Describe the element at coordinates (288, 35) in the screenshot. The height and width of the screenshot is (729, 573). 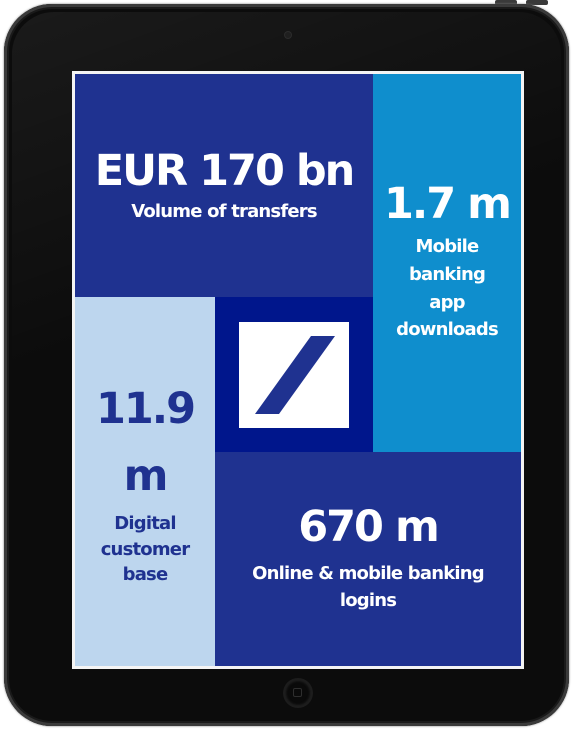
I see `camera-icon` at that location.